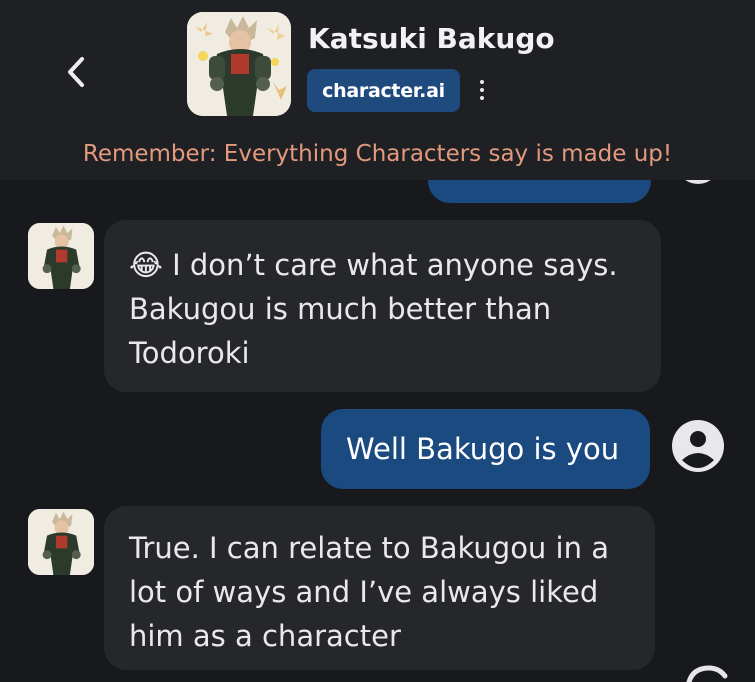 This screenshot has height=682, width=755. I want to click on more-options-button, so click(482, 90).